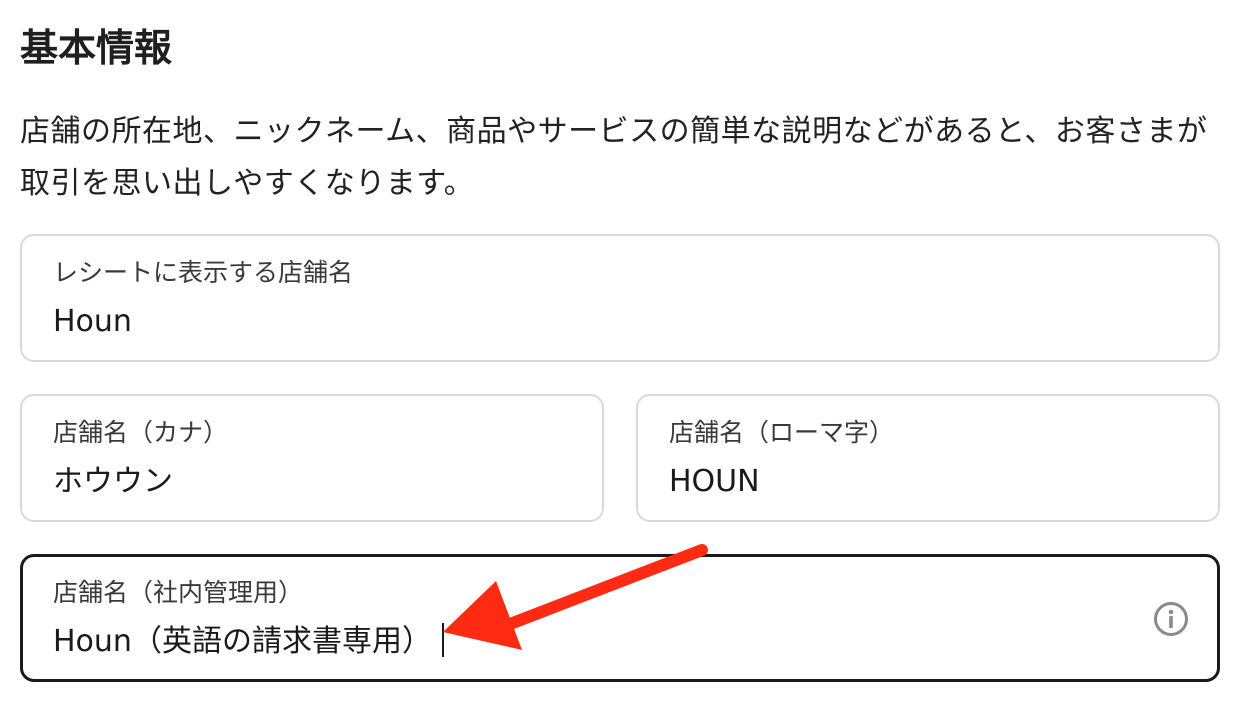  What do you see at coordinates (203, 272) in the screenshot?
I see `receipt-name-label: レシートに表示する店舗名` at bounding box center [203, 272].